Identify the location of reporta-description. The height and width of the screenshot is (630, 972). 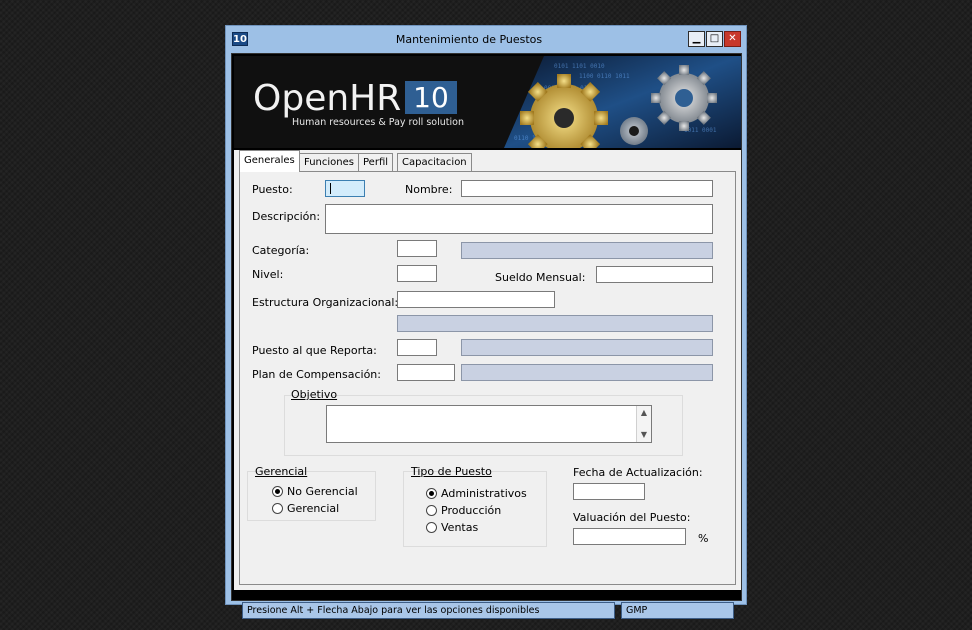
(587, 347).